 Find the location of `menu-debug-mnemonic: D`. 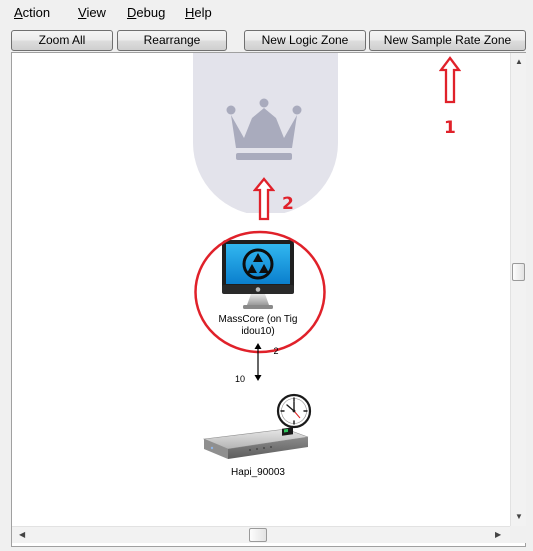

menu-debug-mnemonic: D is located at coordinates (132, 12).